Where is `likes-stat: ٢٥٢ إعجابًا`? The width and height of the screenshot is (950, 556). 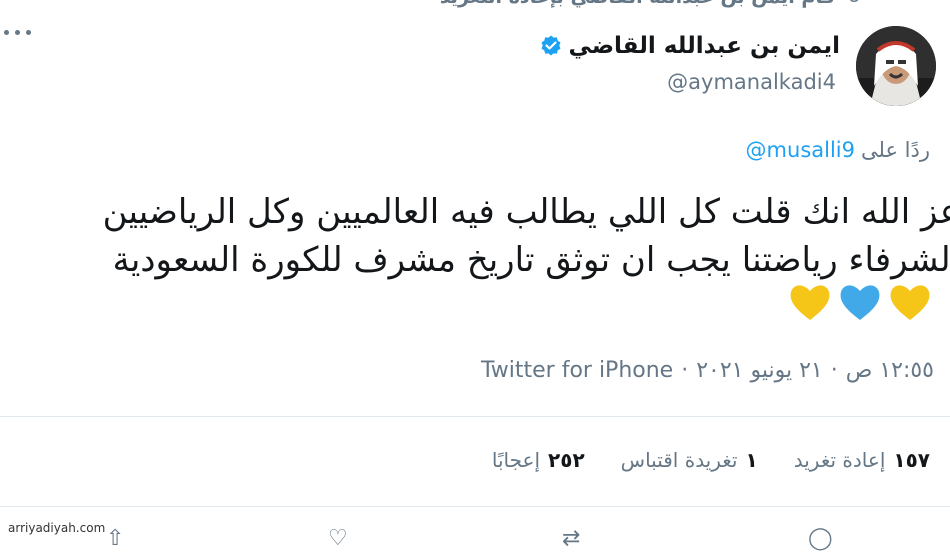 likes-stat: ٢٥٢ إعجابًا is located at coordinates (538, 460).